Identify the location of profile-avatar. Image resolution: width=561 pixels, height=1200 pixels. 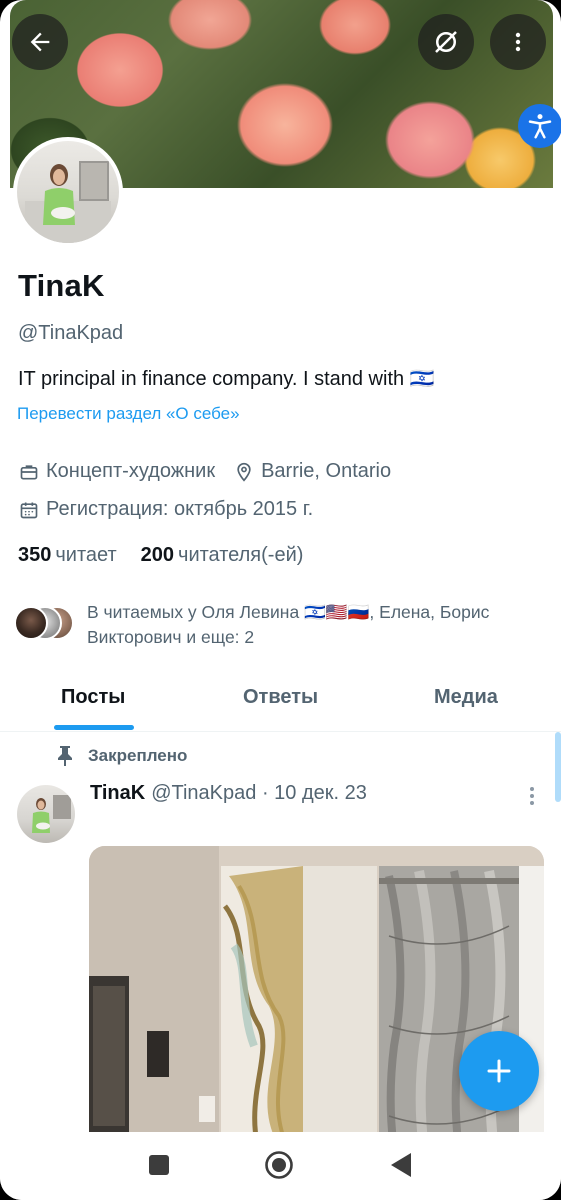
(68, 192).